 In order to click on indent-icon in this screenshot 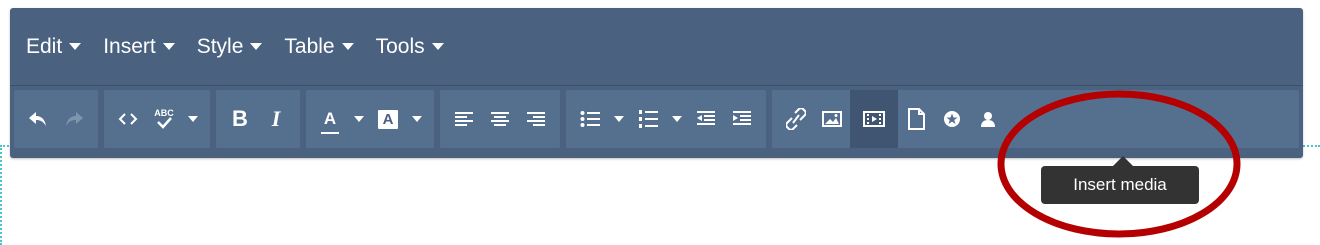, I will do `click(742, 118)`.